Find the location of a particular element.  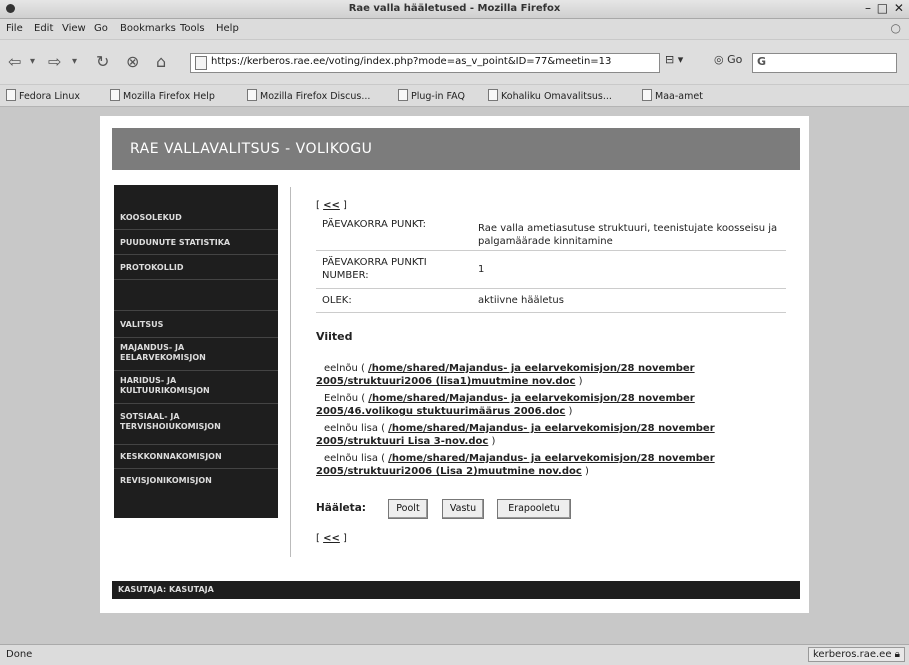

content-divider is located at coordinates (290, 372).